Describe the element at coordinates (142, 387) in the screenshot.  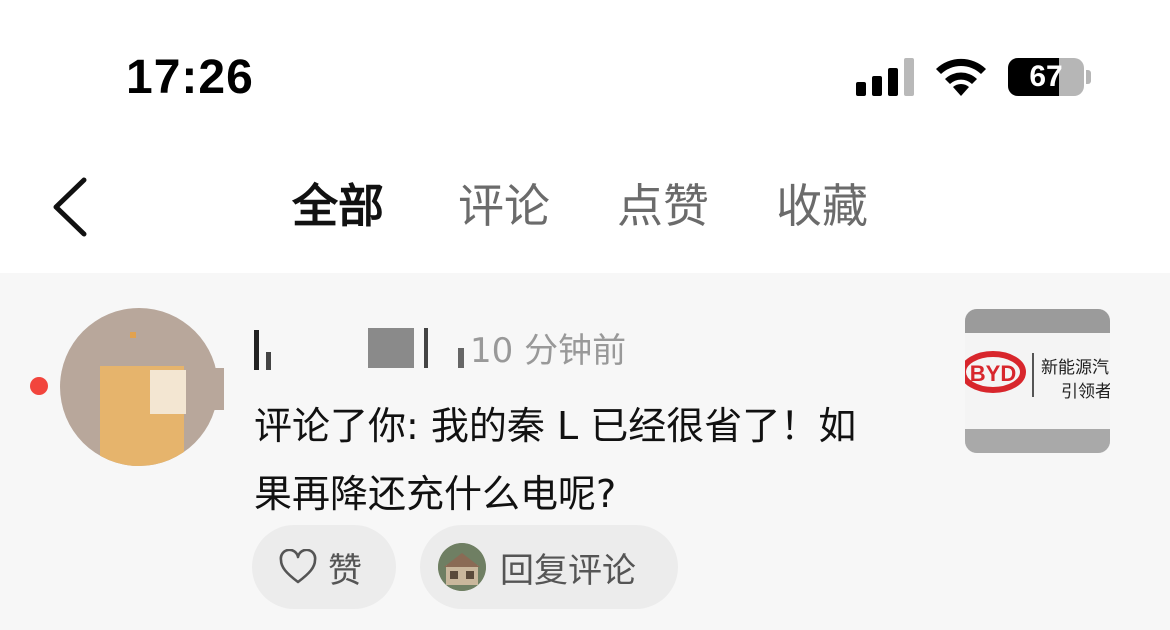
I see `avatar` at that location.